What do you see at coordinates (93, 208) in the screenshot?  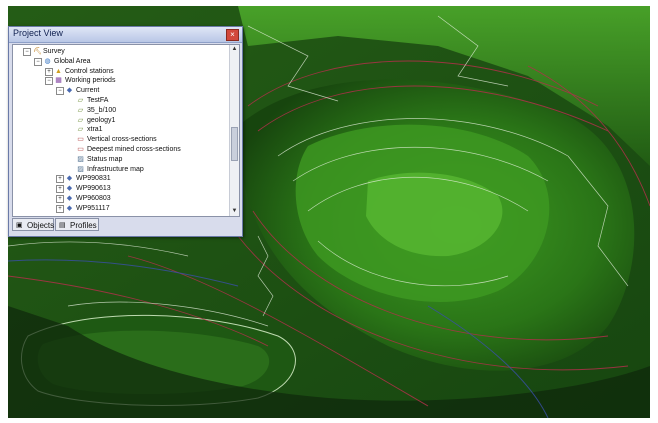 I see `tree-item-label: WP951117` at bounding box center [93, 208].